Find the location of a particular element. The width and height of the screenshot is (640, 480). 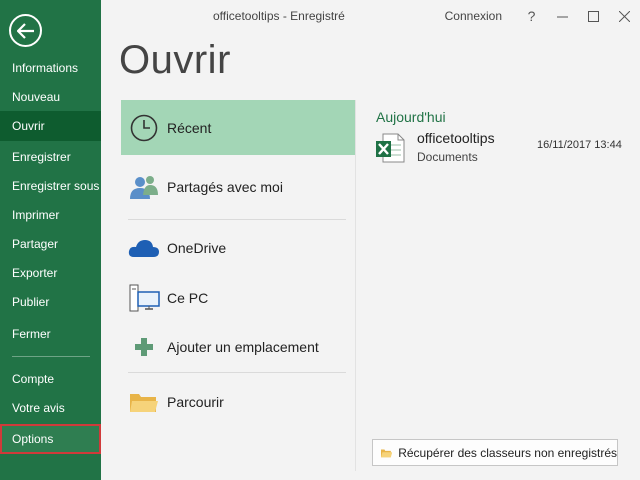

location-recent-label: Récent is located at coordinates (189, 127).